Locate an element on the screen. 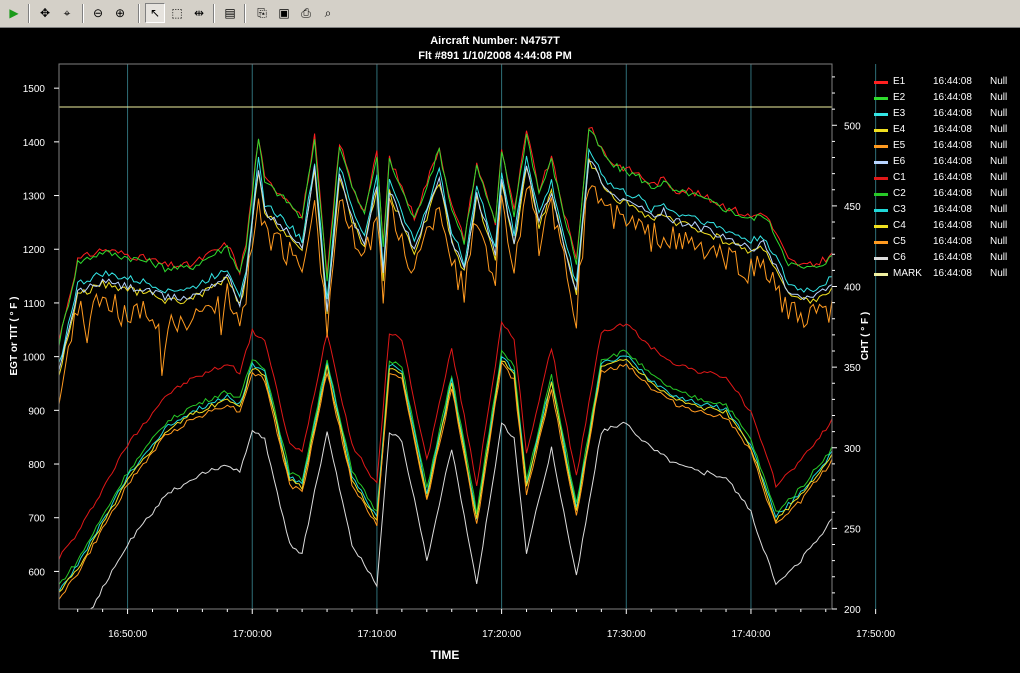 The height and width of the screenshot is (673, 1020). copy-button: ⎘ is located at coordinates (262, 13).